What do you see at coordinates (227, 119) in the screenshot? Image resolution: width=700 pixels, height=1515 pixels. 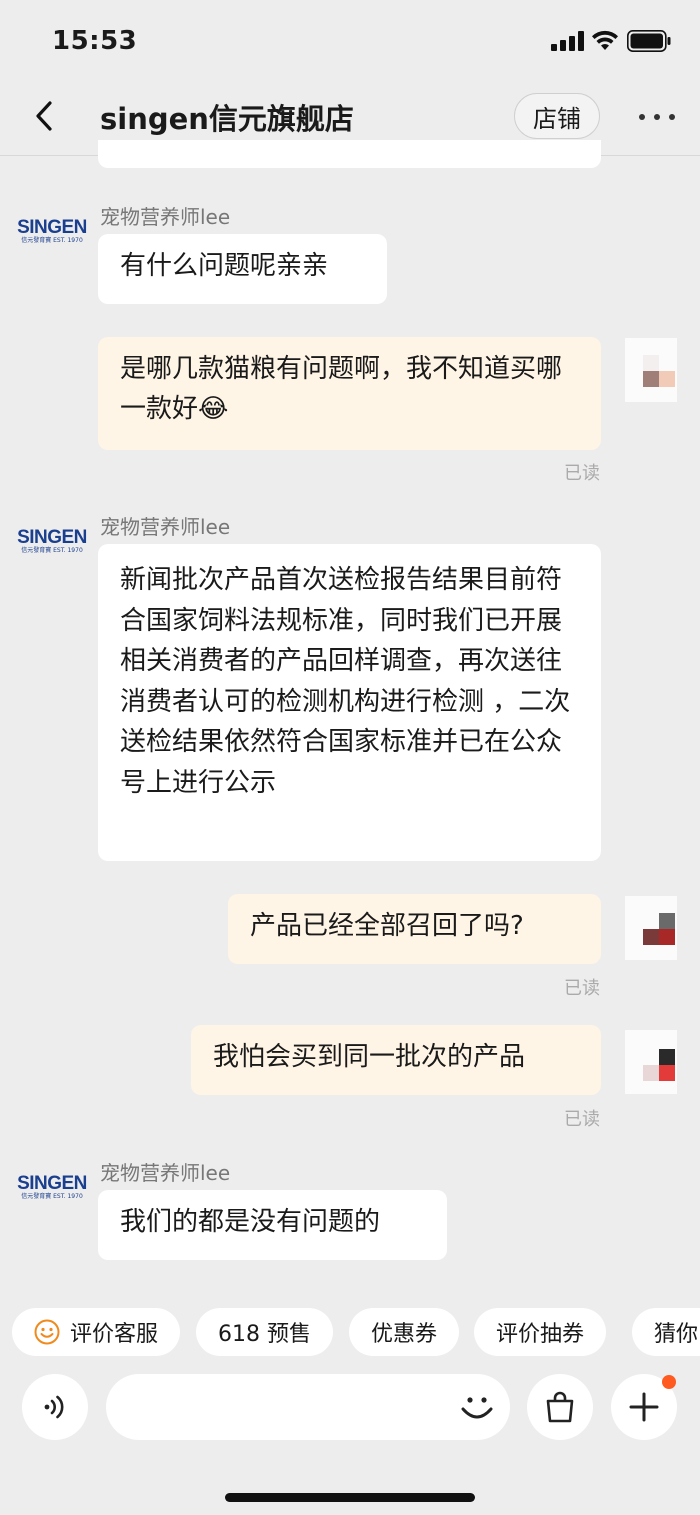 I see `page-title: singen信元旗舰店` at bounding box center [227, 119].